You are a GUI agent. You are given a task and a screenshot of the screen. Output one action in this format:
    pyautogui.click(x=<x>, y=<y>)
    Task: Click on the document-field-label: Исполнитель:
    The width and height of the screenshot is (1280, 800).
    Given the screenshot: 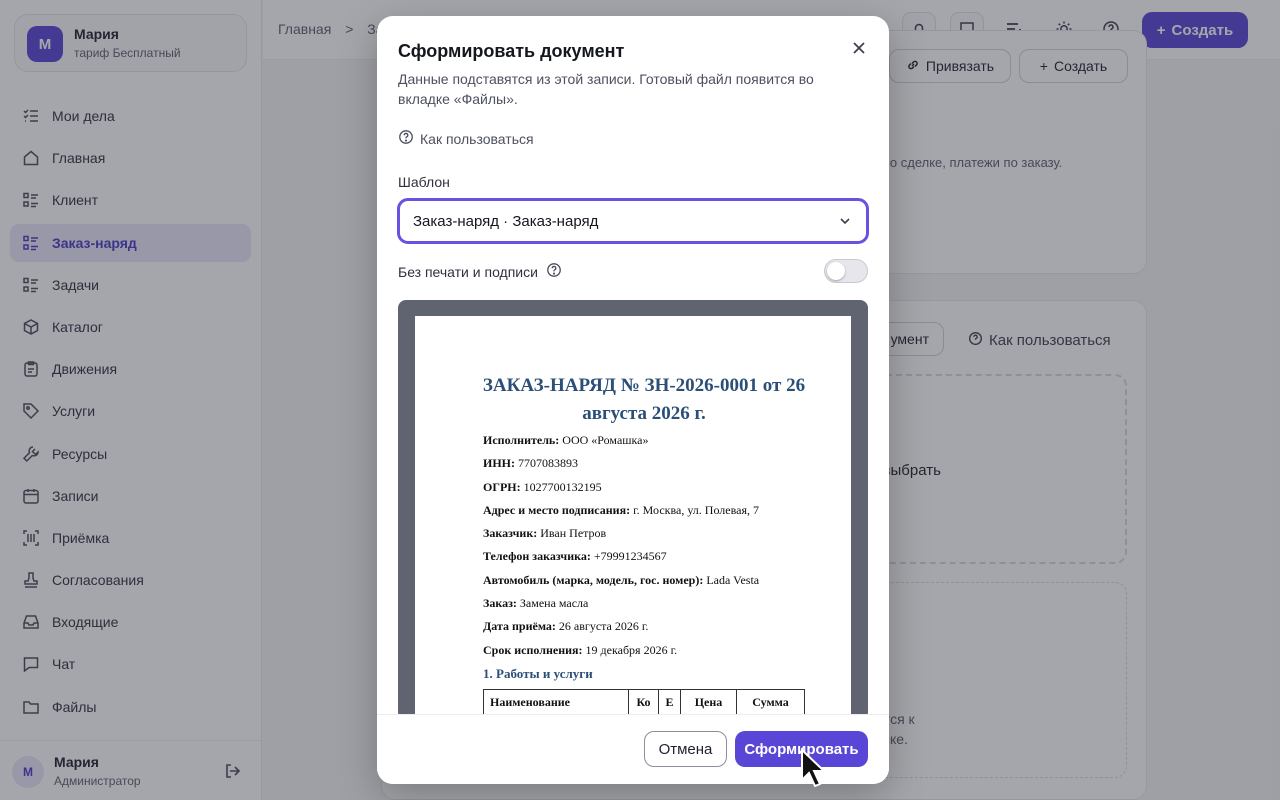 What is the action you would take?
    pyautogui.click(x=521, y=440)
    